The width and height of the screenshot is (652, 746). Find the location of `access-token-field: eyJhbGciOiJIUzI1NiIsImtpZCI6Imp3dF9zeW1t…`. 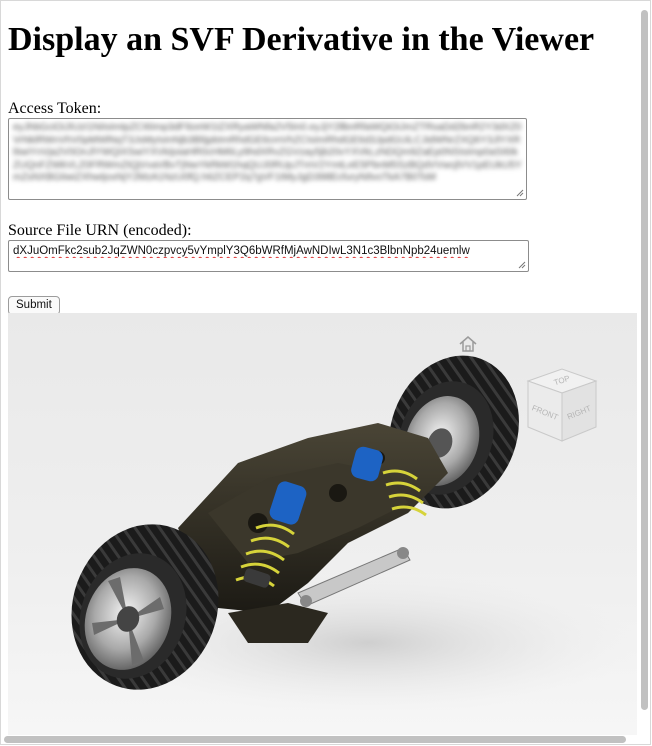

access-token-field: eyJhbGciOiJIUzI1NiIsImtpZCI6Imp3dF9zeW1t… is located at coordinates (267, 159).